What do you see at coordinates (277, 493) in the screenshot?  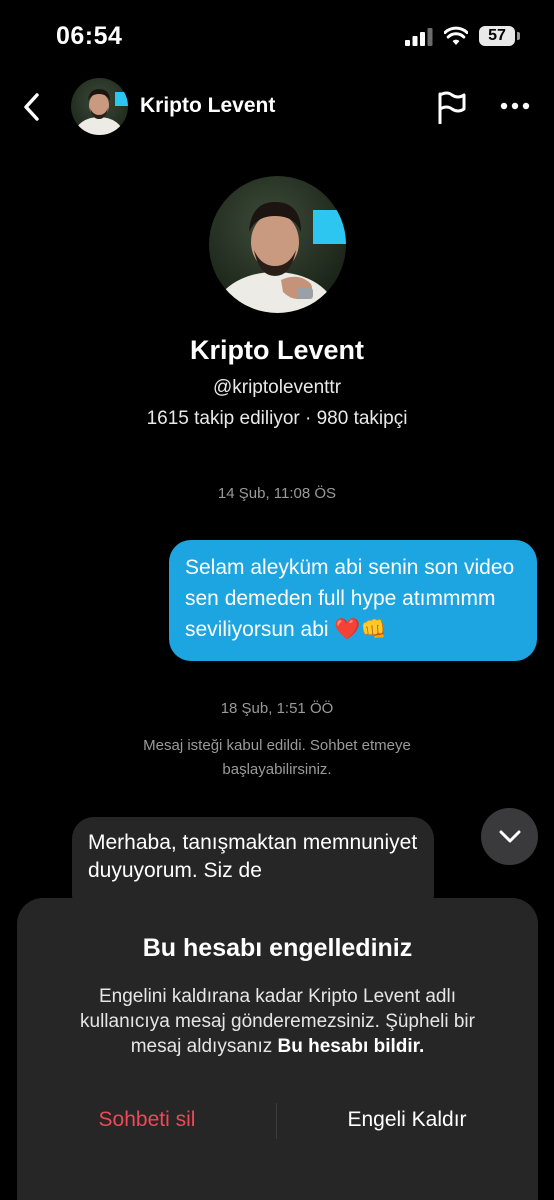 I see `message-timestamp: 14 Şub, 11:08 ÖS` at bounding box center [277, 493].